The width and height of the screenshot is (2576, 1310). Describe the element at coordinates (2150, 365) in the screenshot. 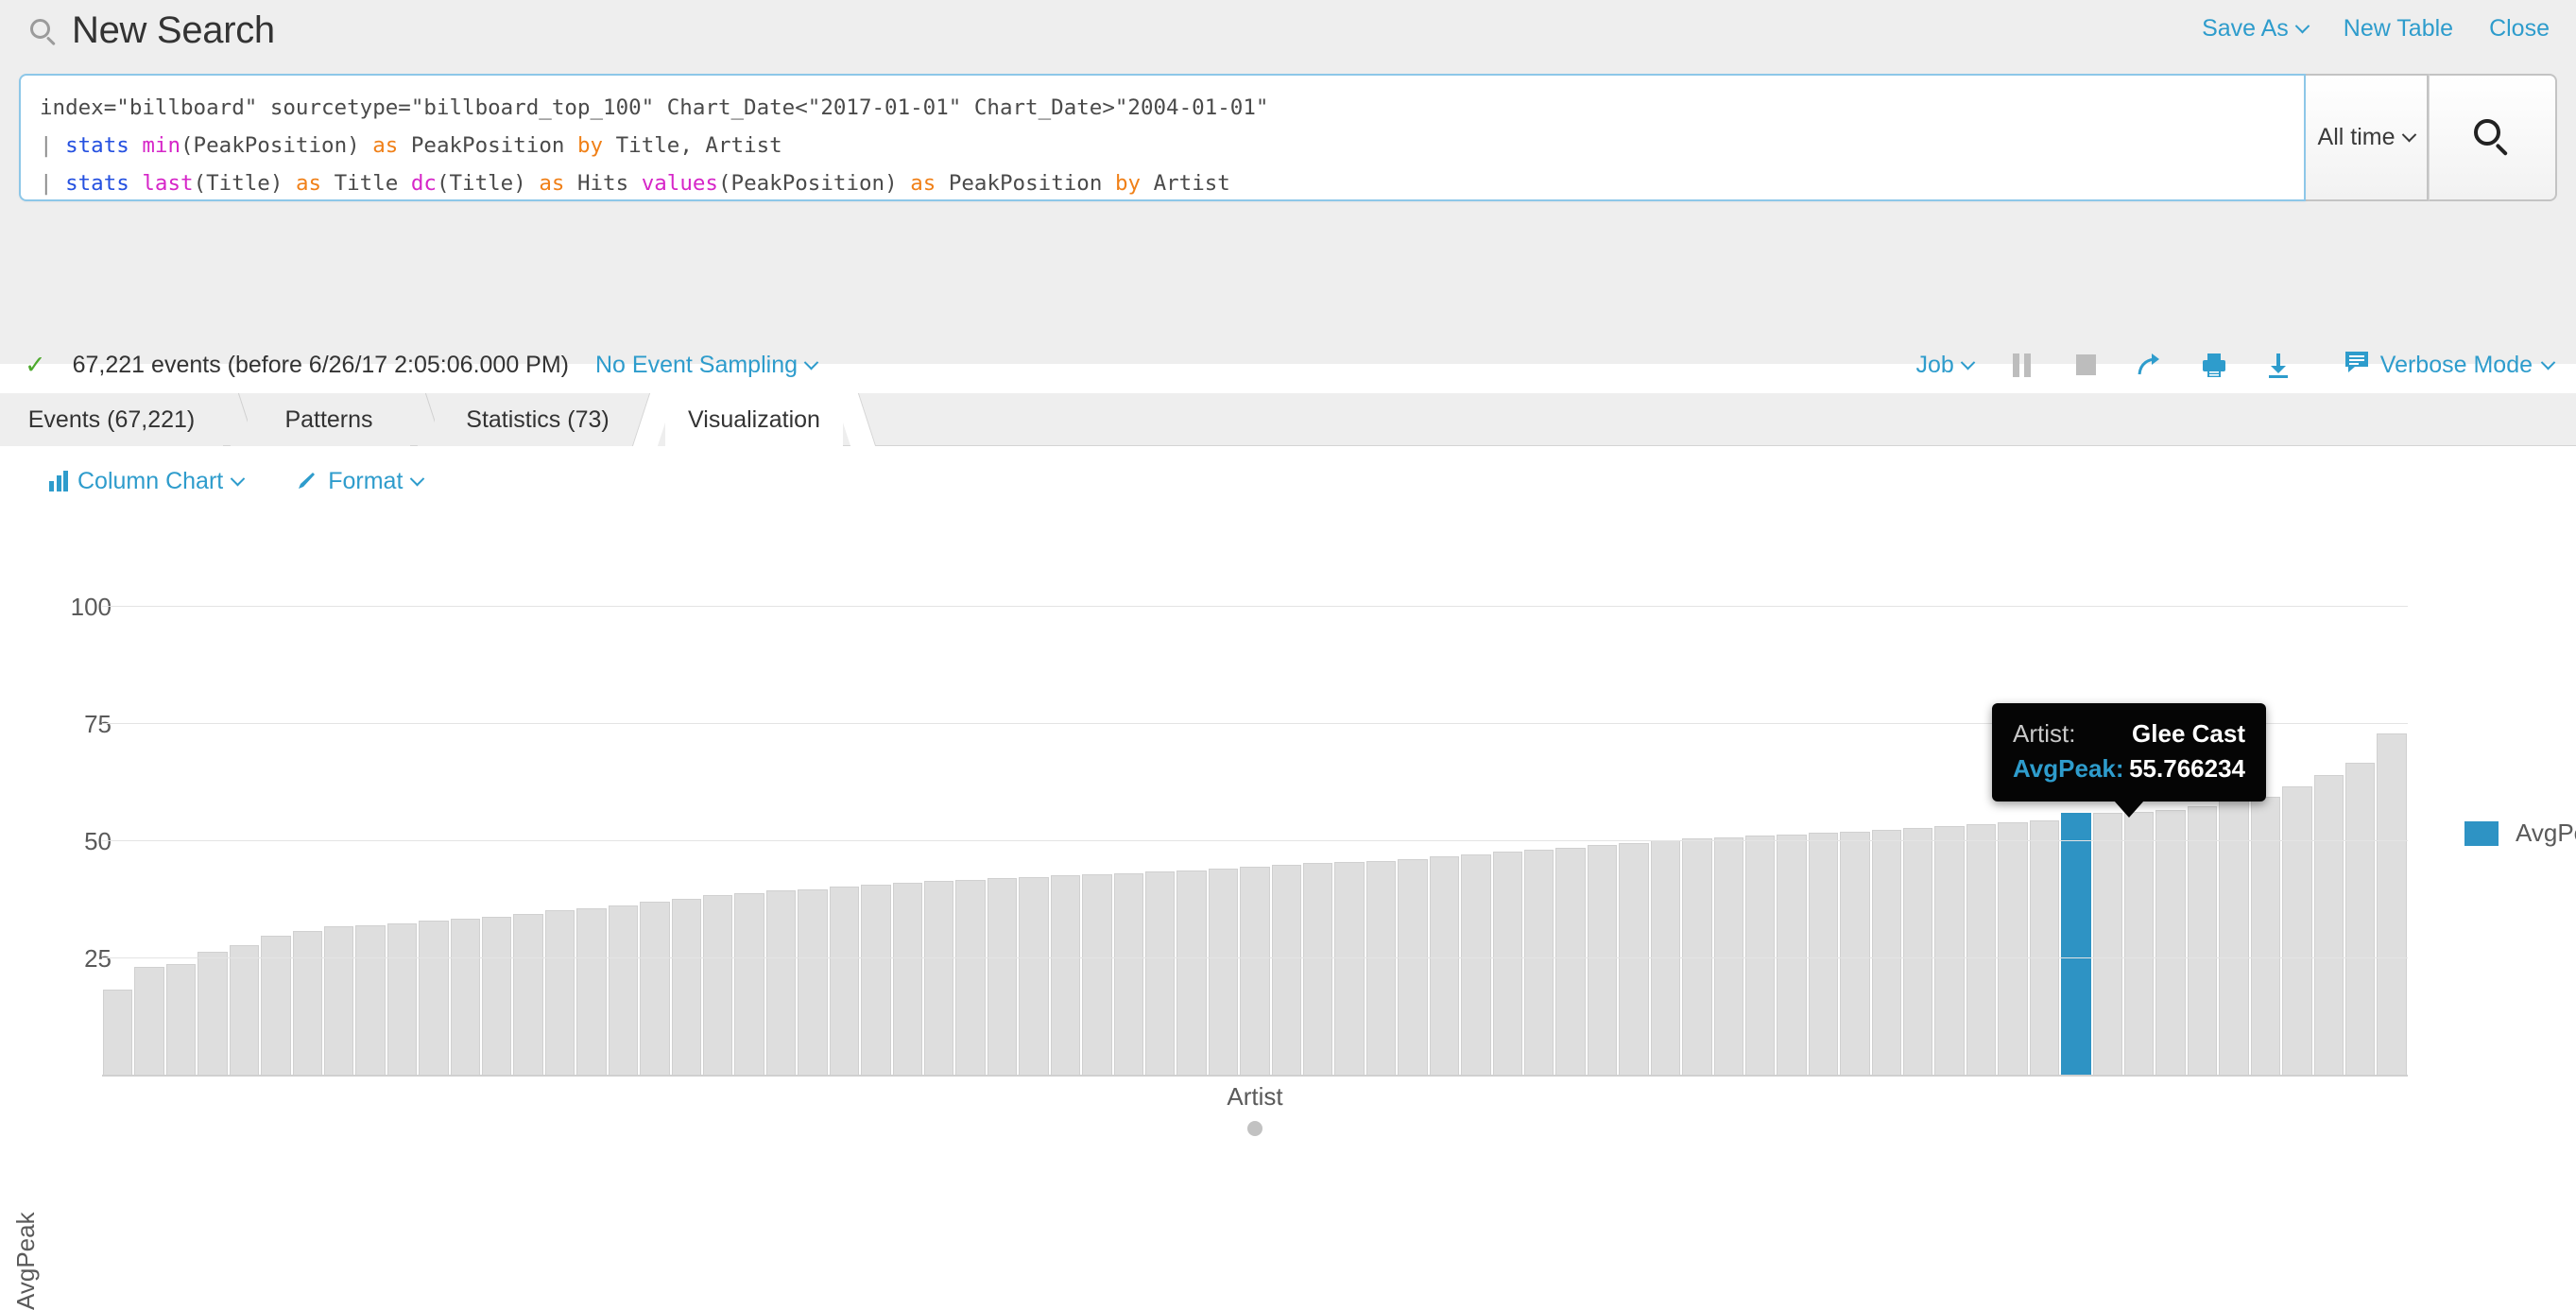

I see `share-icon` at that location.